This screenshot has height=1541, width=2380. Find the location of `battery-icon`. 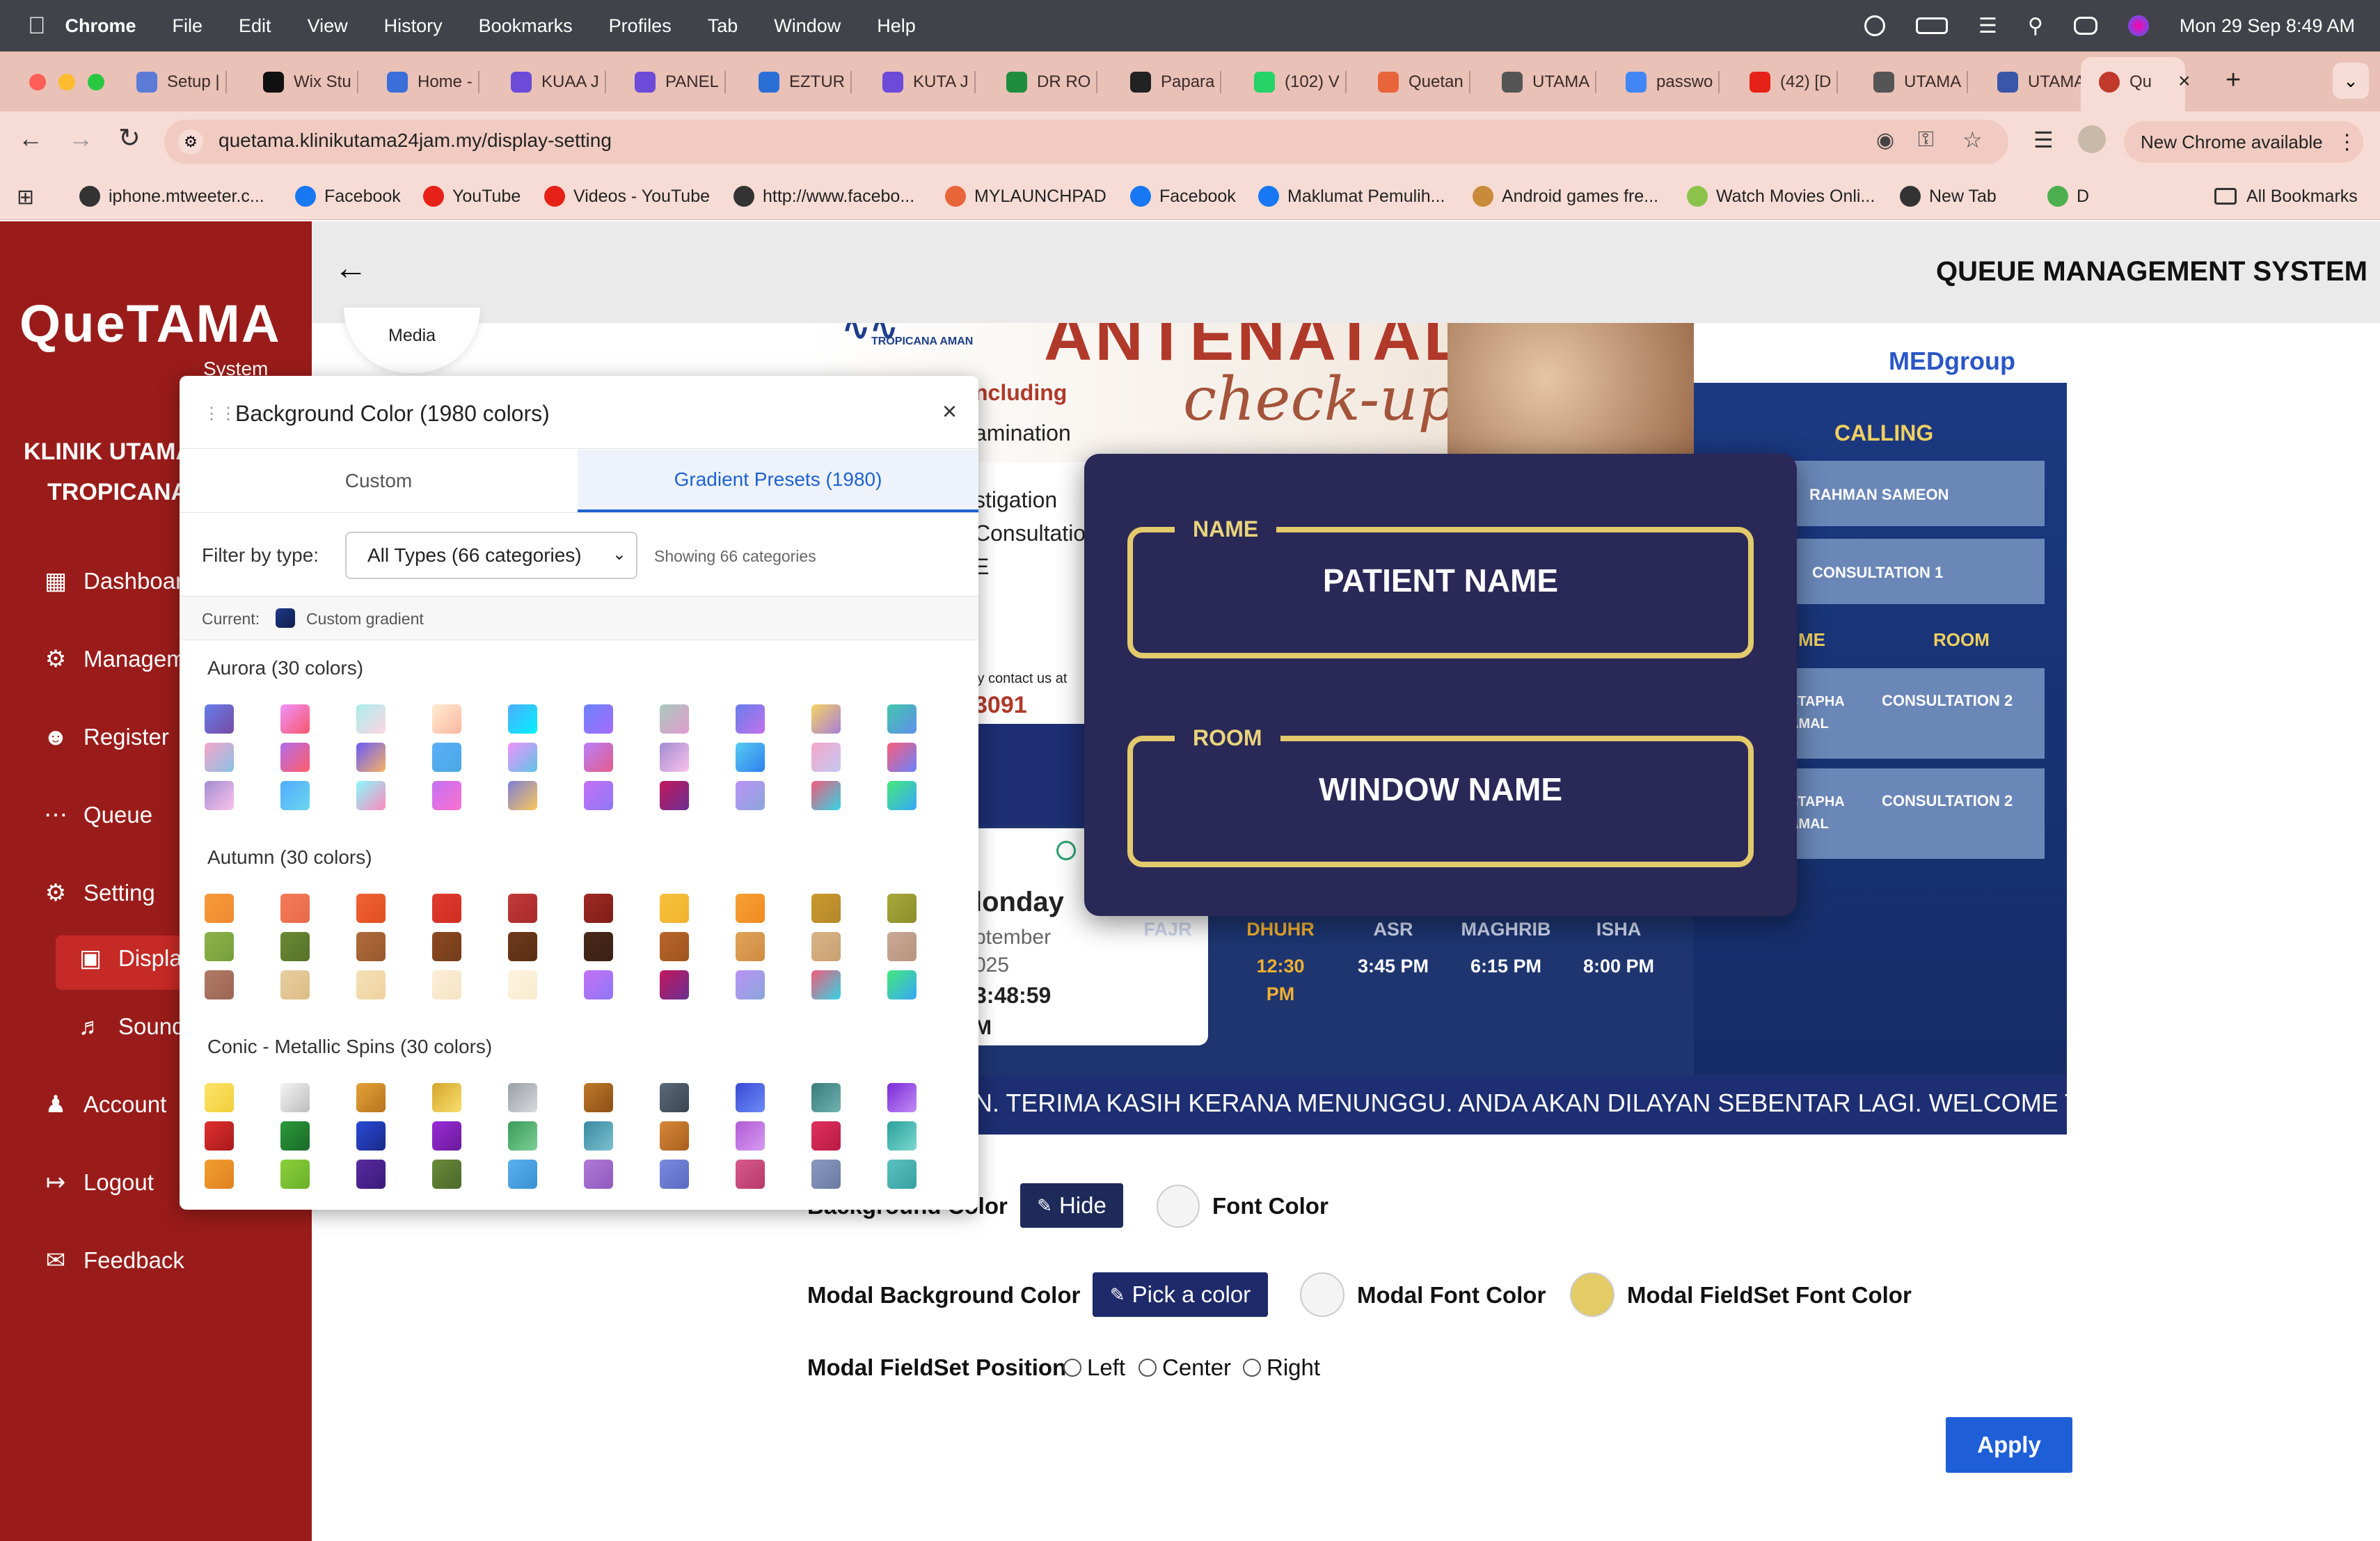

battery-icon is located at coordinates (1931, 25).